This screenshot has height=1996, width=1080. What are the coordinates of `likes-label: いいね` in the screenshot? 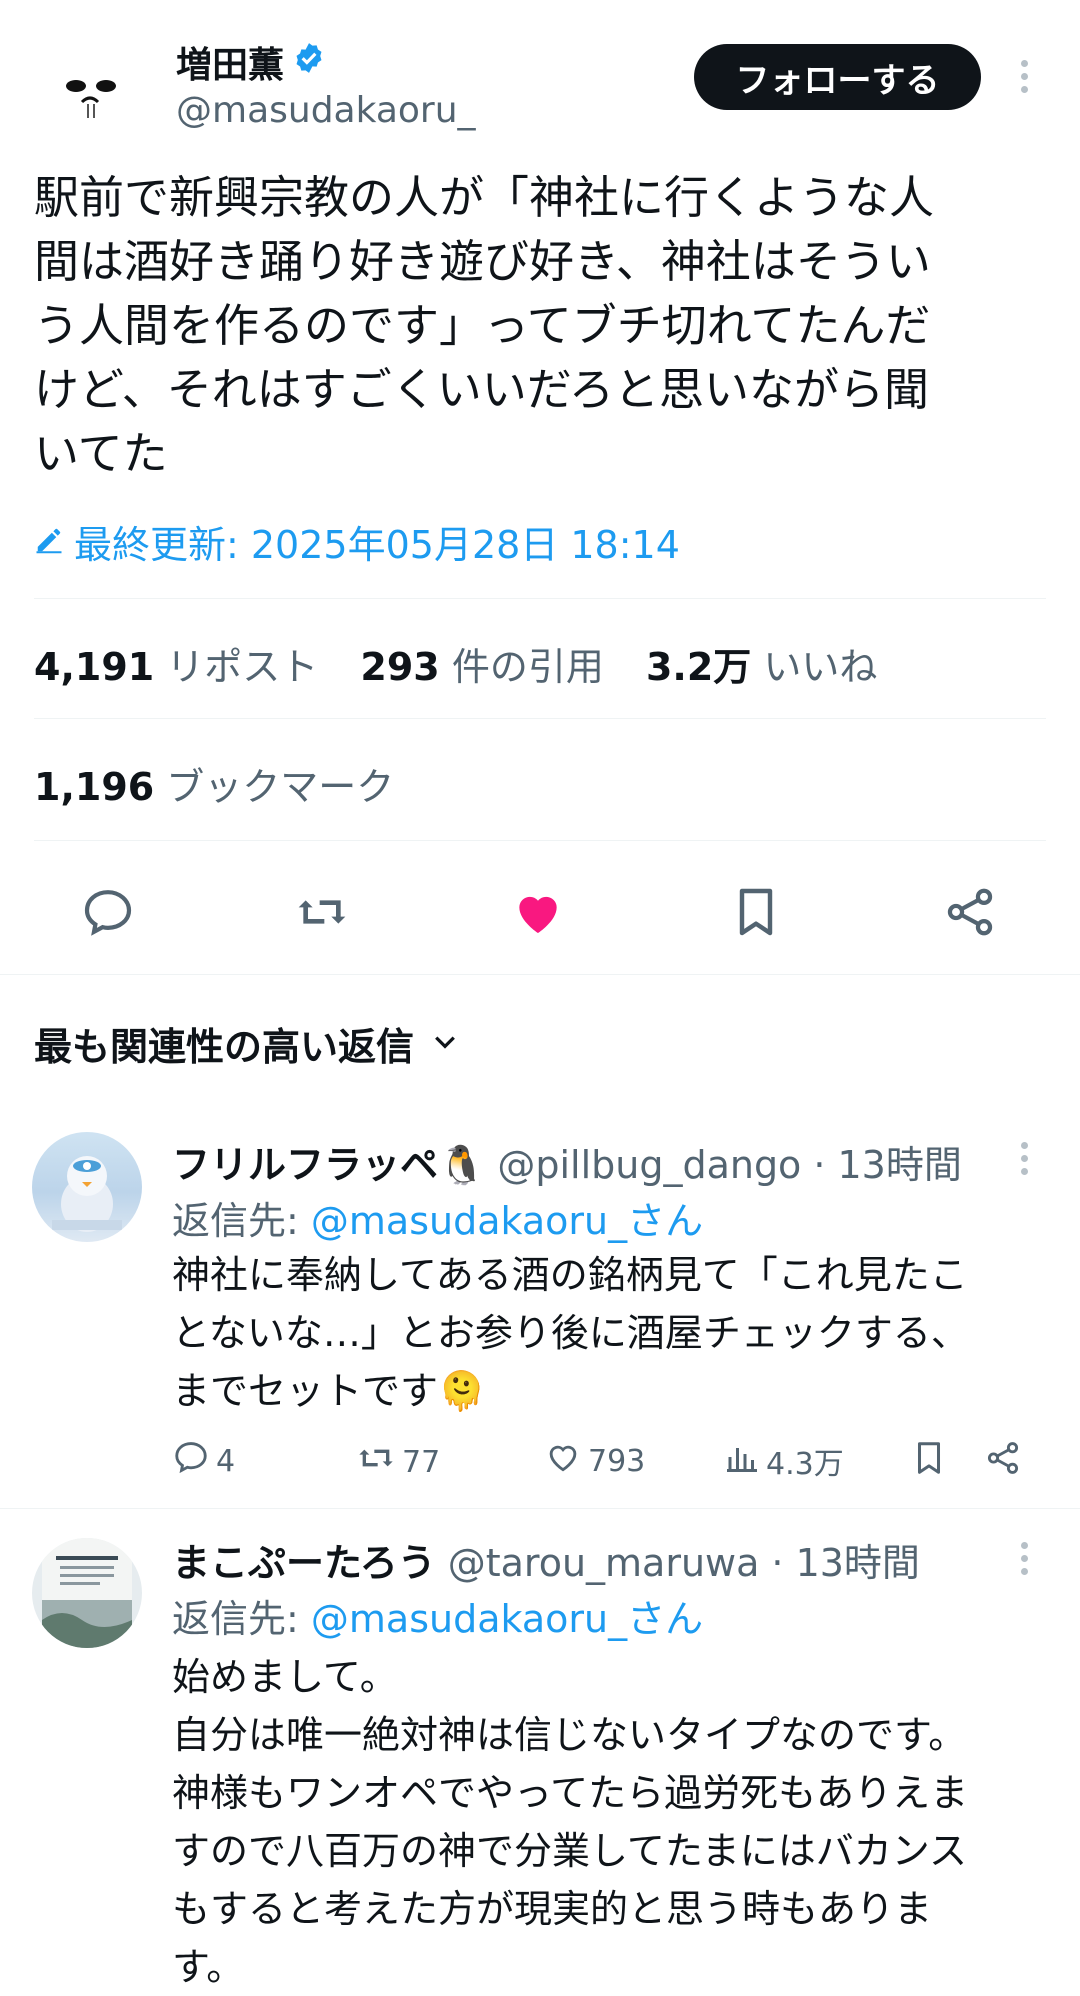 It's located at (820, 667).